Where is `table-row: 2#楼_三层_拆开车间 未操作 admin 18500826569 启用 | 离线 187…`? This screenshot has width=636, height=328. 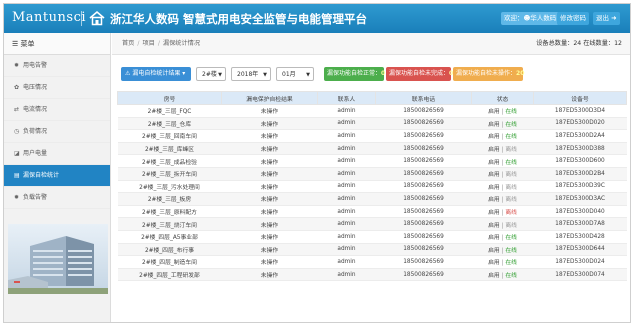 table-row: 2#楼_三层_拆开车间 未操作 admin 18500826569 启用 | 离线 187… is located at coordinates (372, 174).